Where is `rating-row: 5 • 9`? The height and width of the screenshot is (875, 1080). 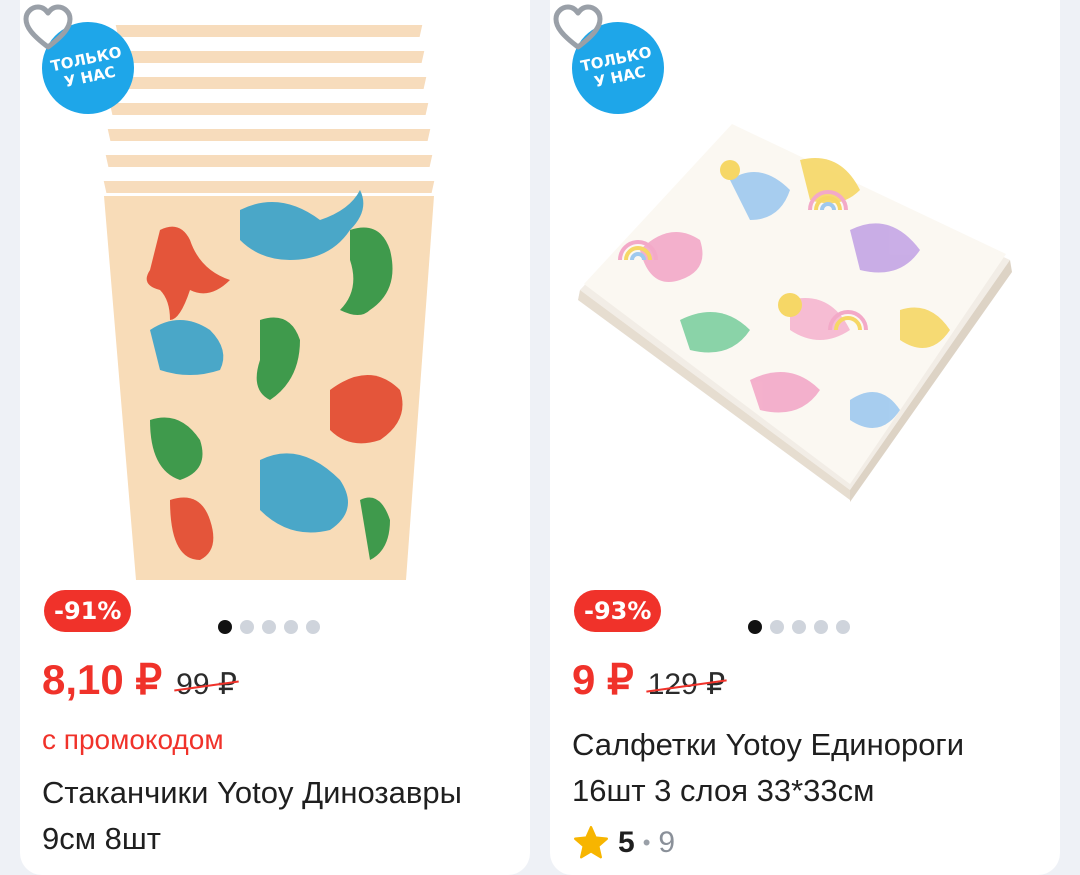
rating-row: 5 • 9 is located at coordinates (623, 843).